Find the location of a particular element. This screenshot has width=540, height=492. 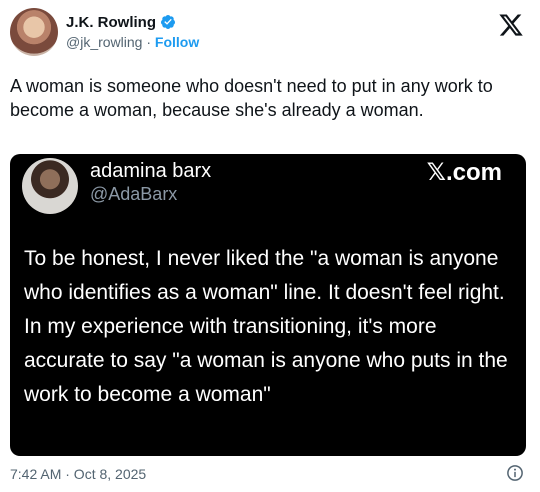

quote-author-avatar is located at coordinates (50, 186).